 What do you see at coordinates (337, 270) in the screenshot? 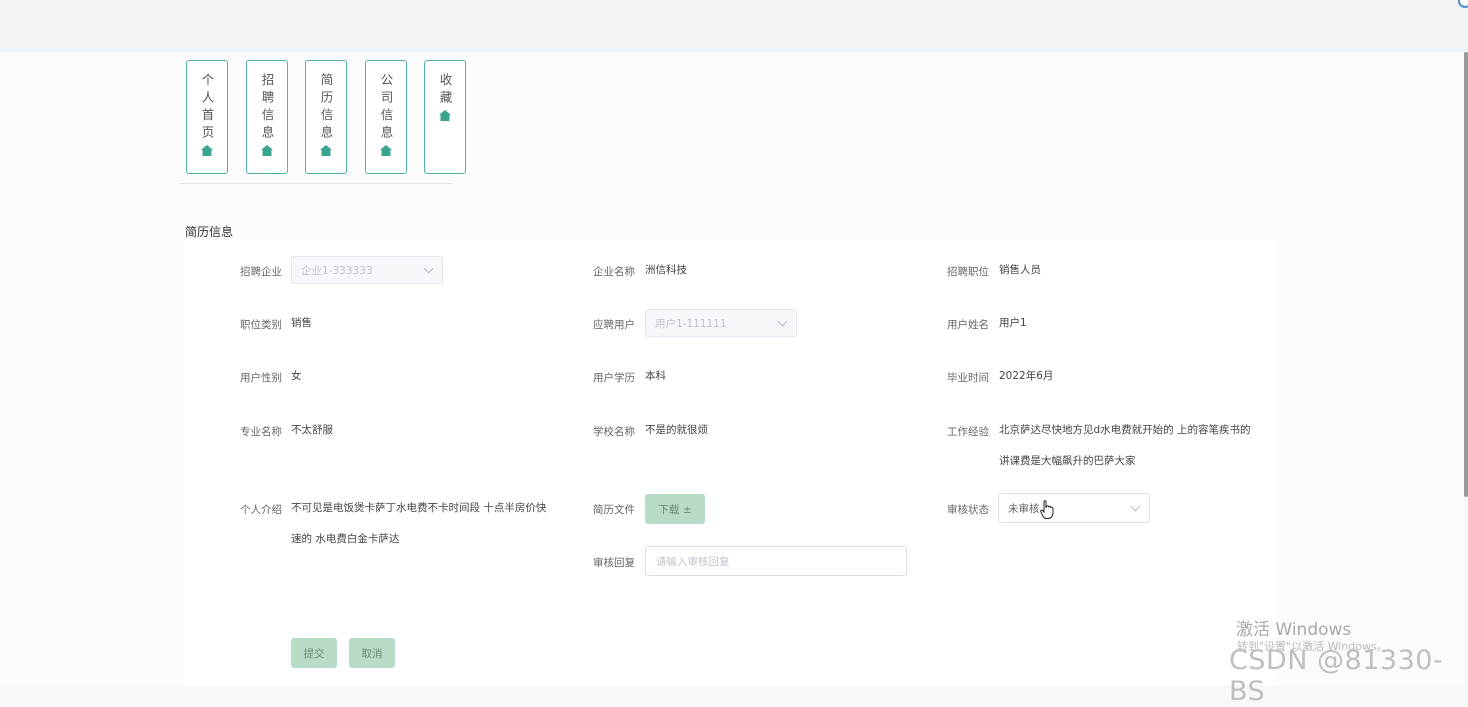
I see `company-select-value: 企业1-333333` at bounding box center [337, 270].